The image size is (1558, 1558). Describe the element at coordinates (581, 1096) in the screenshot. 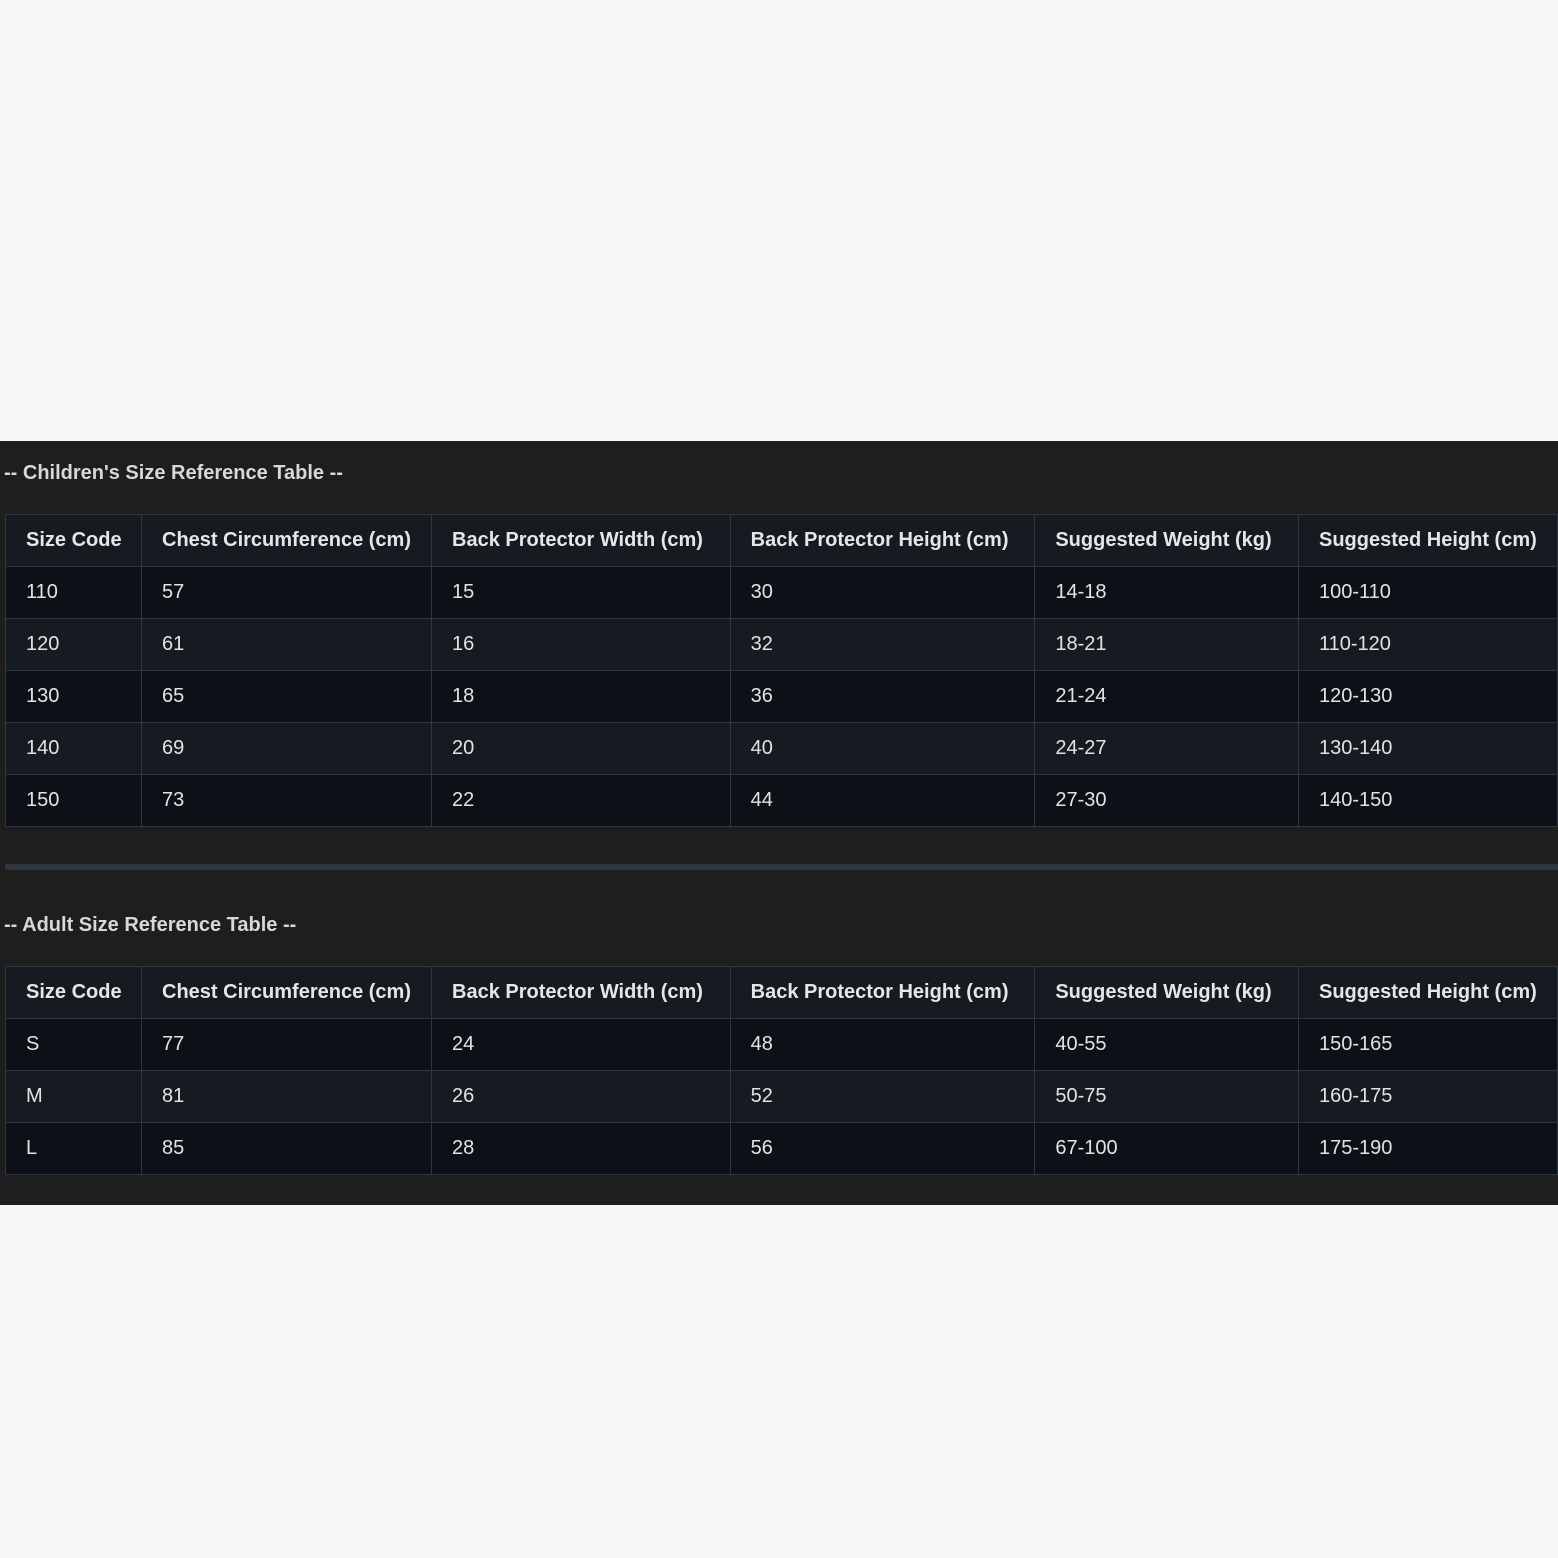

I see `table-cell: 26` at that location.